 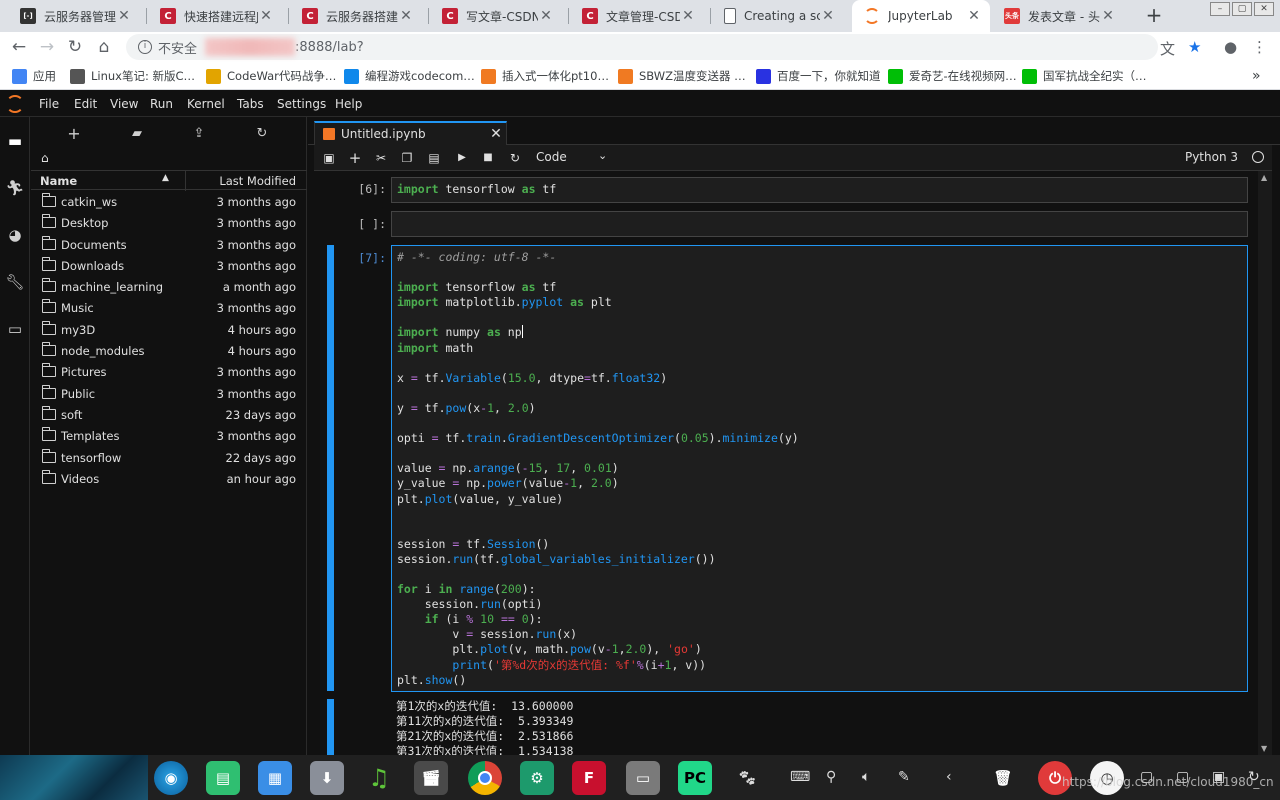 I want to click on translate-icon: 文, so click(x=1167, y=48).